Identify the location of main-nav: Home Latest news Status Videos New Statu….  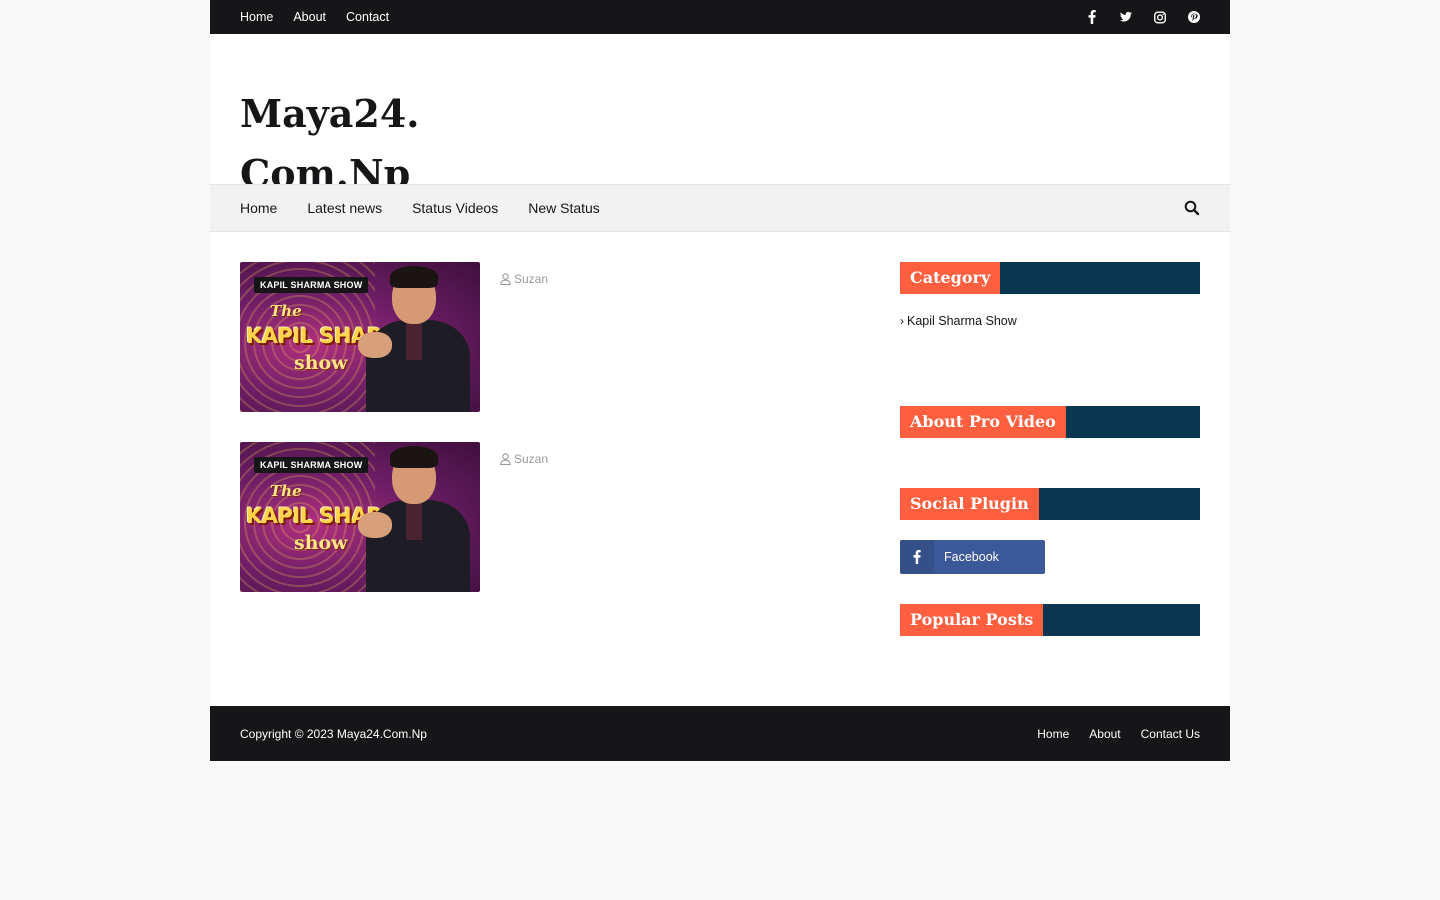
(720, 208).